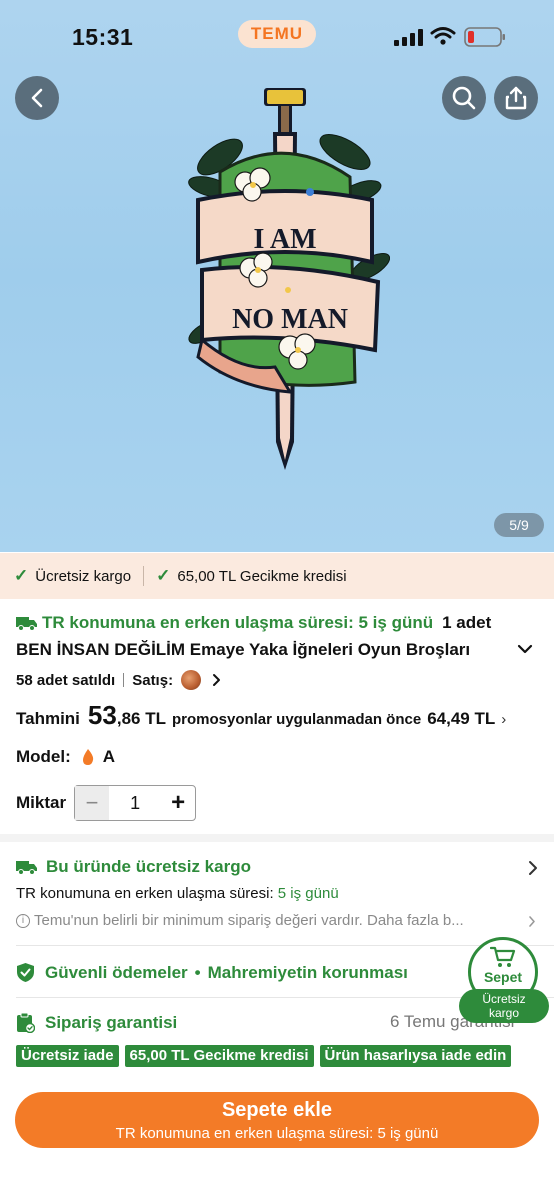  I want to click on increment-button: +, so click(178, 803).